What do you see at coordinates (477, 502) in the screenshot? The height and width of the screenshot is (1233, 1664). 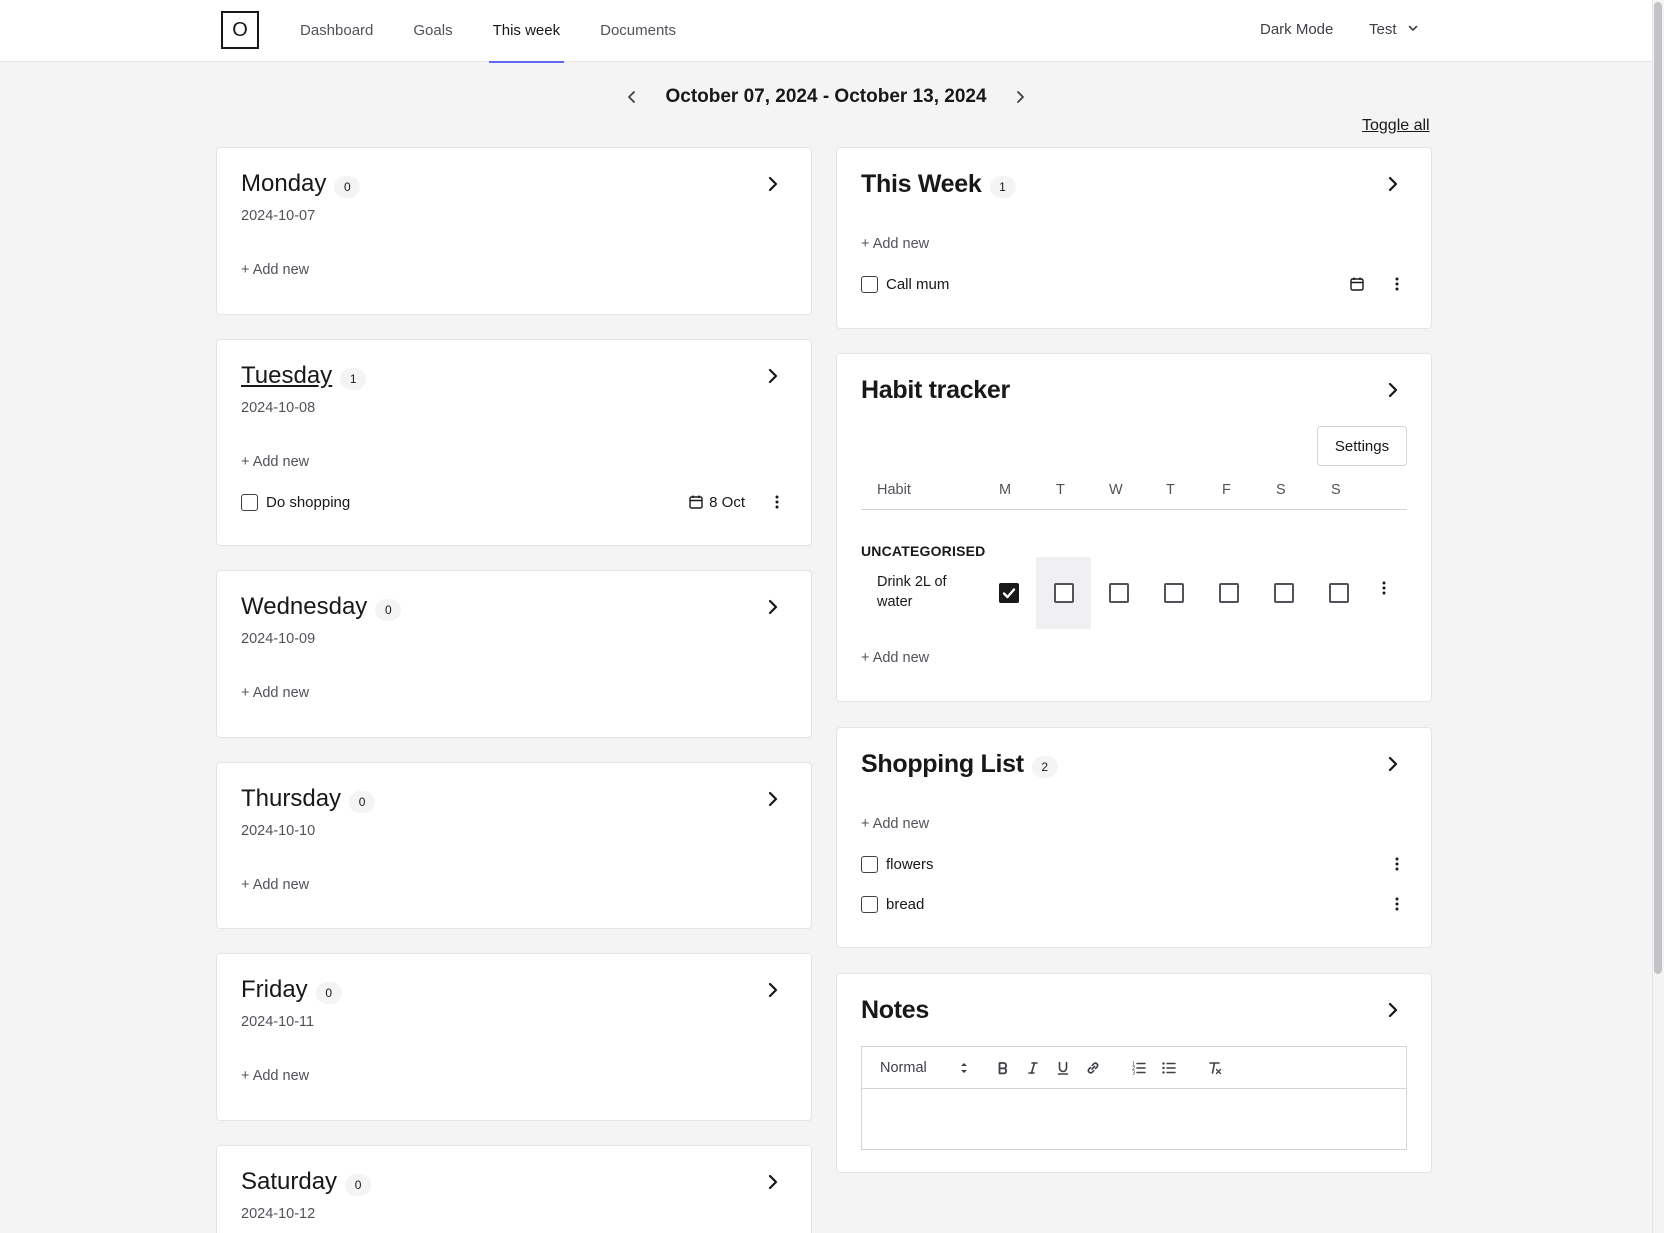 I see `task-text: Do shopping` at bounding box center [477, 502].